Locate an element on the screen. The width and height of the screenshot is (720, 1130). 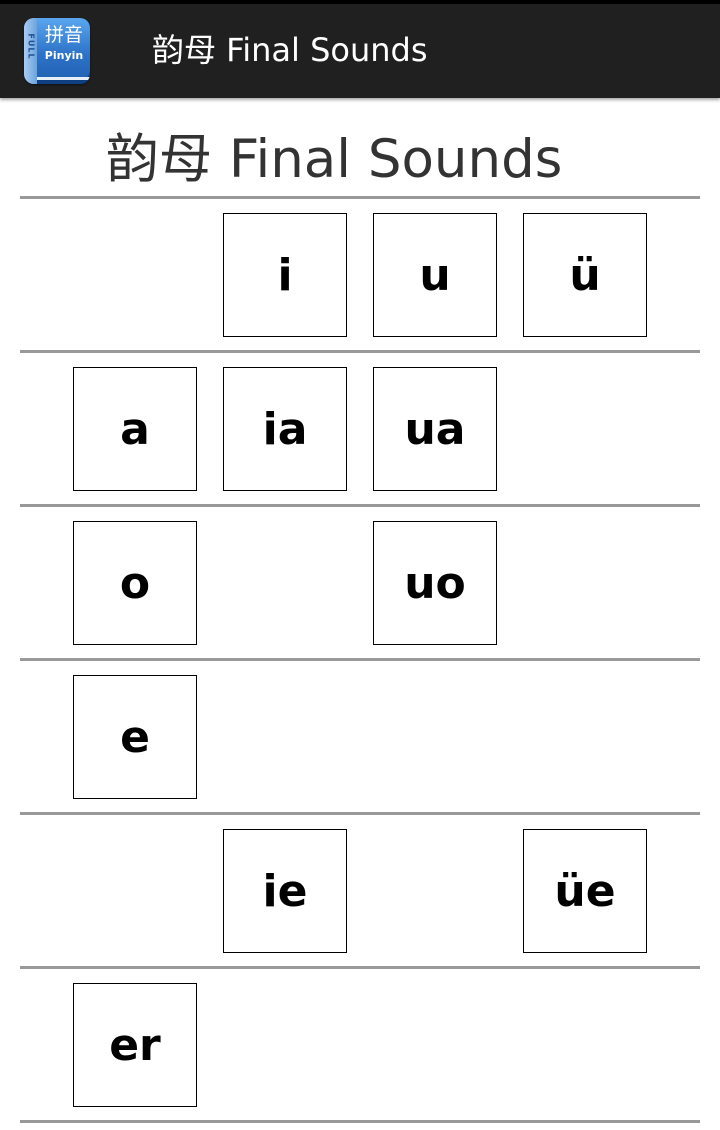
action-bar-title: 韵母 Final Sounds is located at coordinates (290, 50).